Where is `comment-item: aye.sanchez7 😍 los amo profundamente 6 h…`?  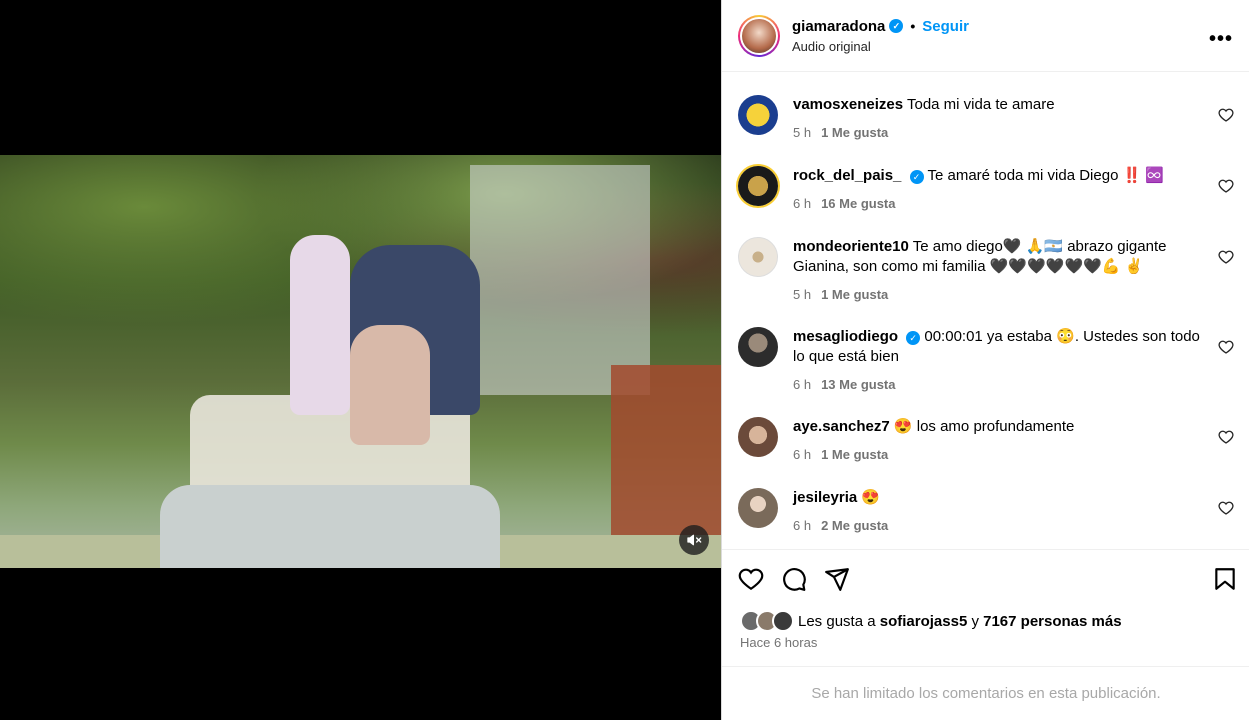 comment-item: aye.sanchez7 😍 los amo profundamente 6 h… is located at coordinates (986, 442).